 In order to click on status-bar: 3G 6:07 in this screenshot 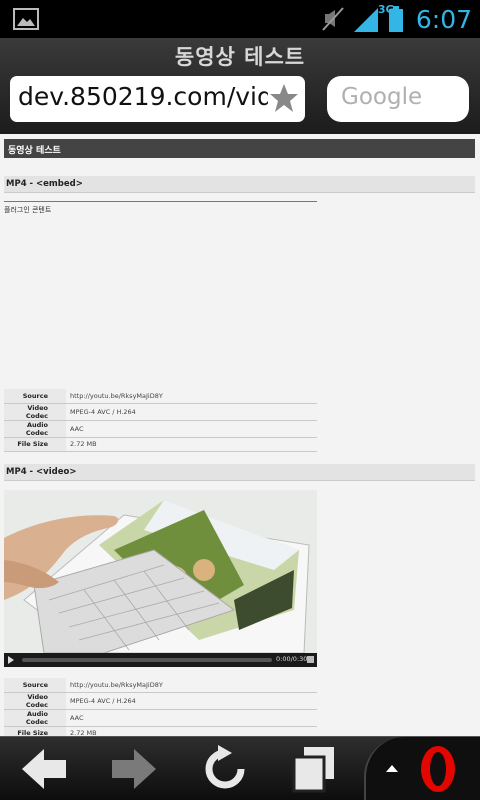, I will do `click(240, 19)`.